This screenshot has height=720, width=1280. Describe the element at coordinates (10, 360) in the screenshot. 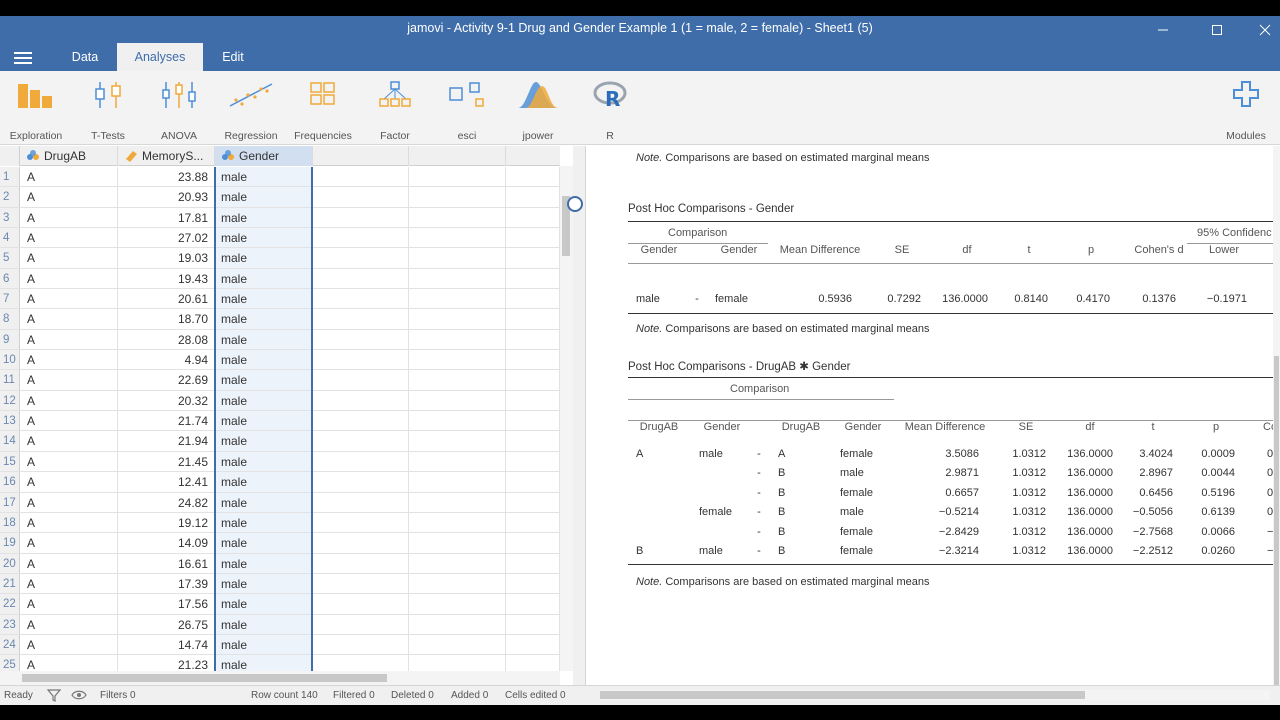

I see `row-number: 10` at that location.